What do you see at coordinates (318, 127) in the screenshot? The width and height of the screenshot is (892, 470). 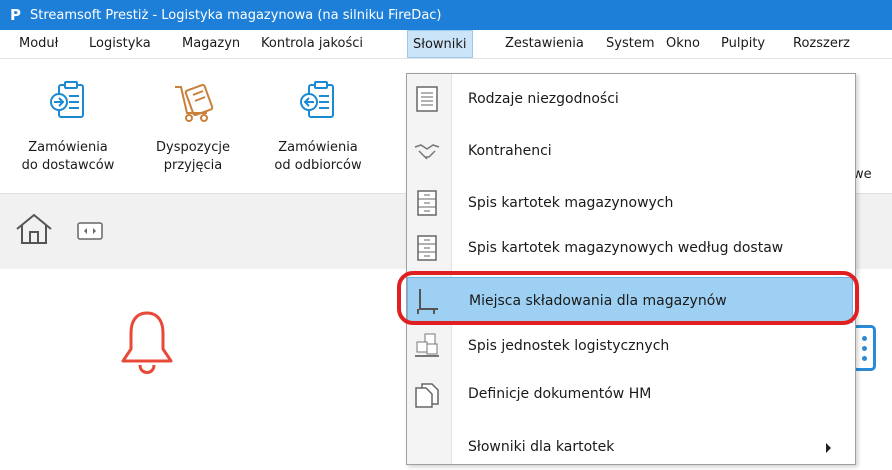 I see `orders-from-customers-button: Zamówienia od odbiorców` at bounding box center [318, 127].